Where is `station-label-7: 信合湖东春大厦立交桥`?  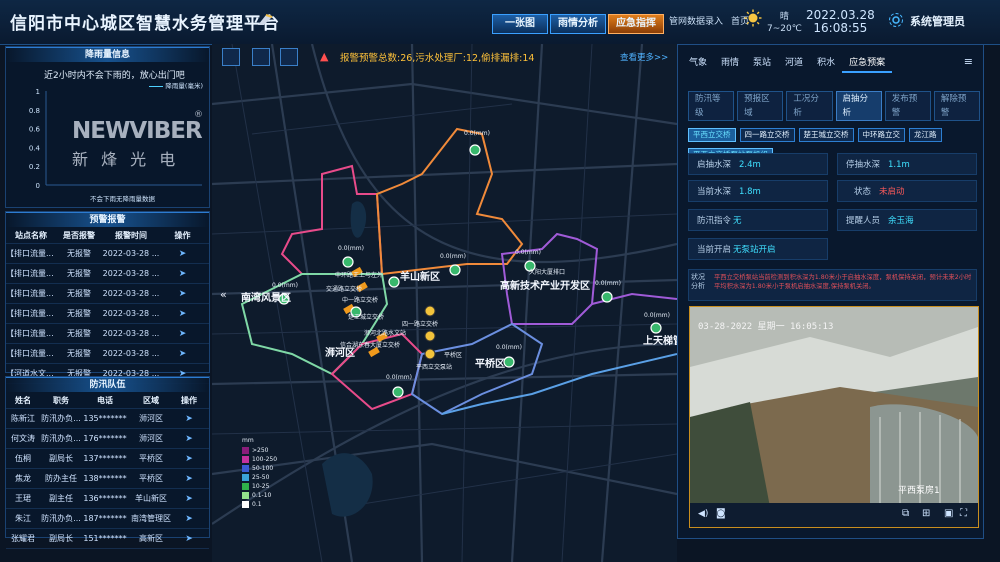 station-label-7: 信合湖东春大厦立交桥 is located at coordinates (370, 344).